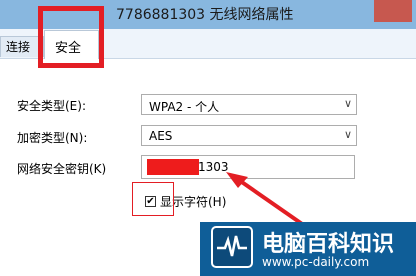 The height and width of the screenshot is (276, 416). What do you see at coordinates (316, 262) in the screenshot?
I see `watermark-url: www.pc-daily.com` at bounding box center [316, 262].